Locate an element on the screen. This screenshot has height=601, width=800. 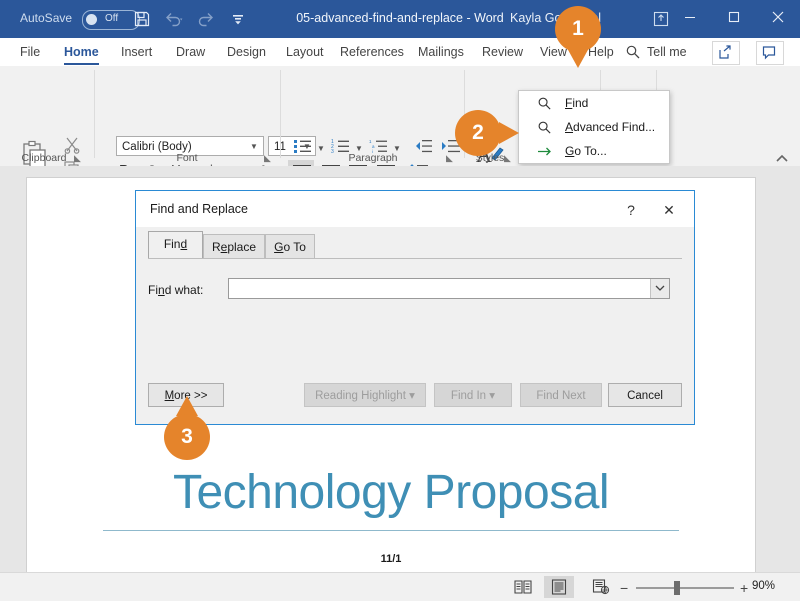
styles-dialog-launcher: ◣ is located at coordinates (509, 158).